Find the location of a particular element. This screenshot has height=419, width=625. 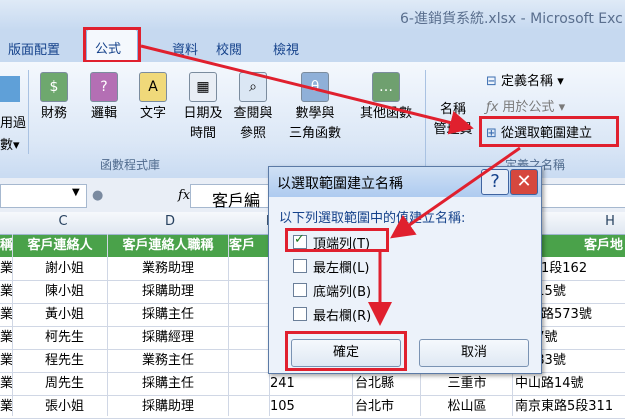

arrow-tab-to-create is located at coordinates (307, 89).